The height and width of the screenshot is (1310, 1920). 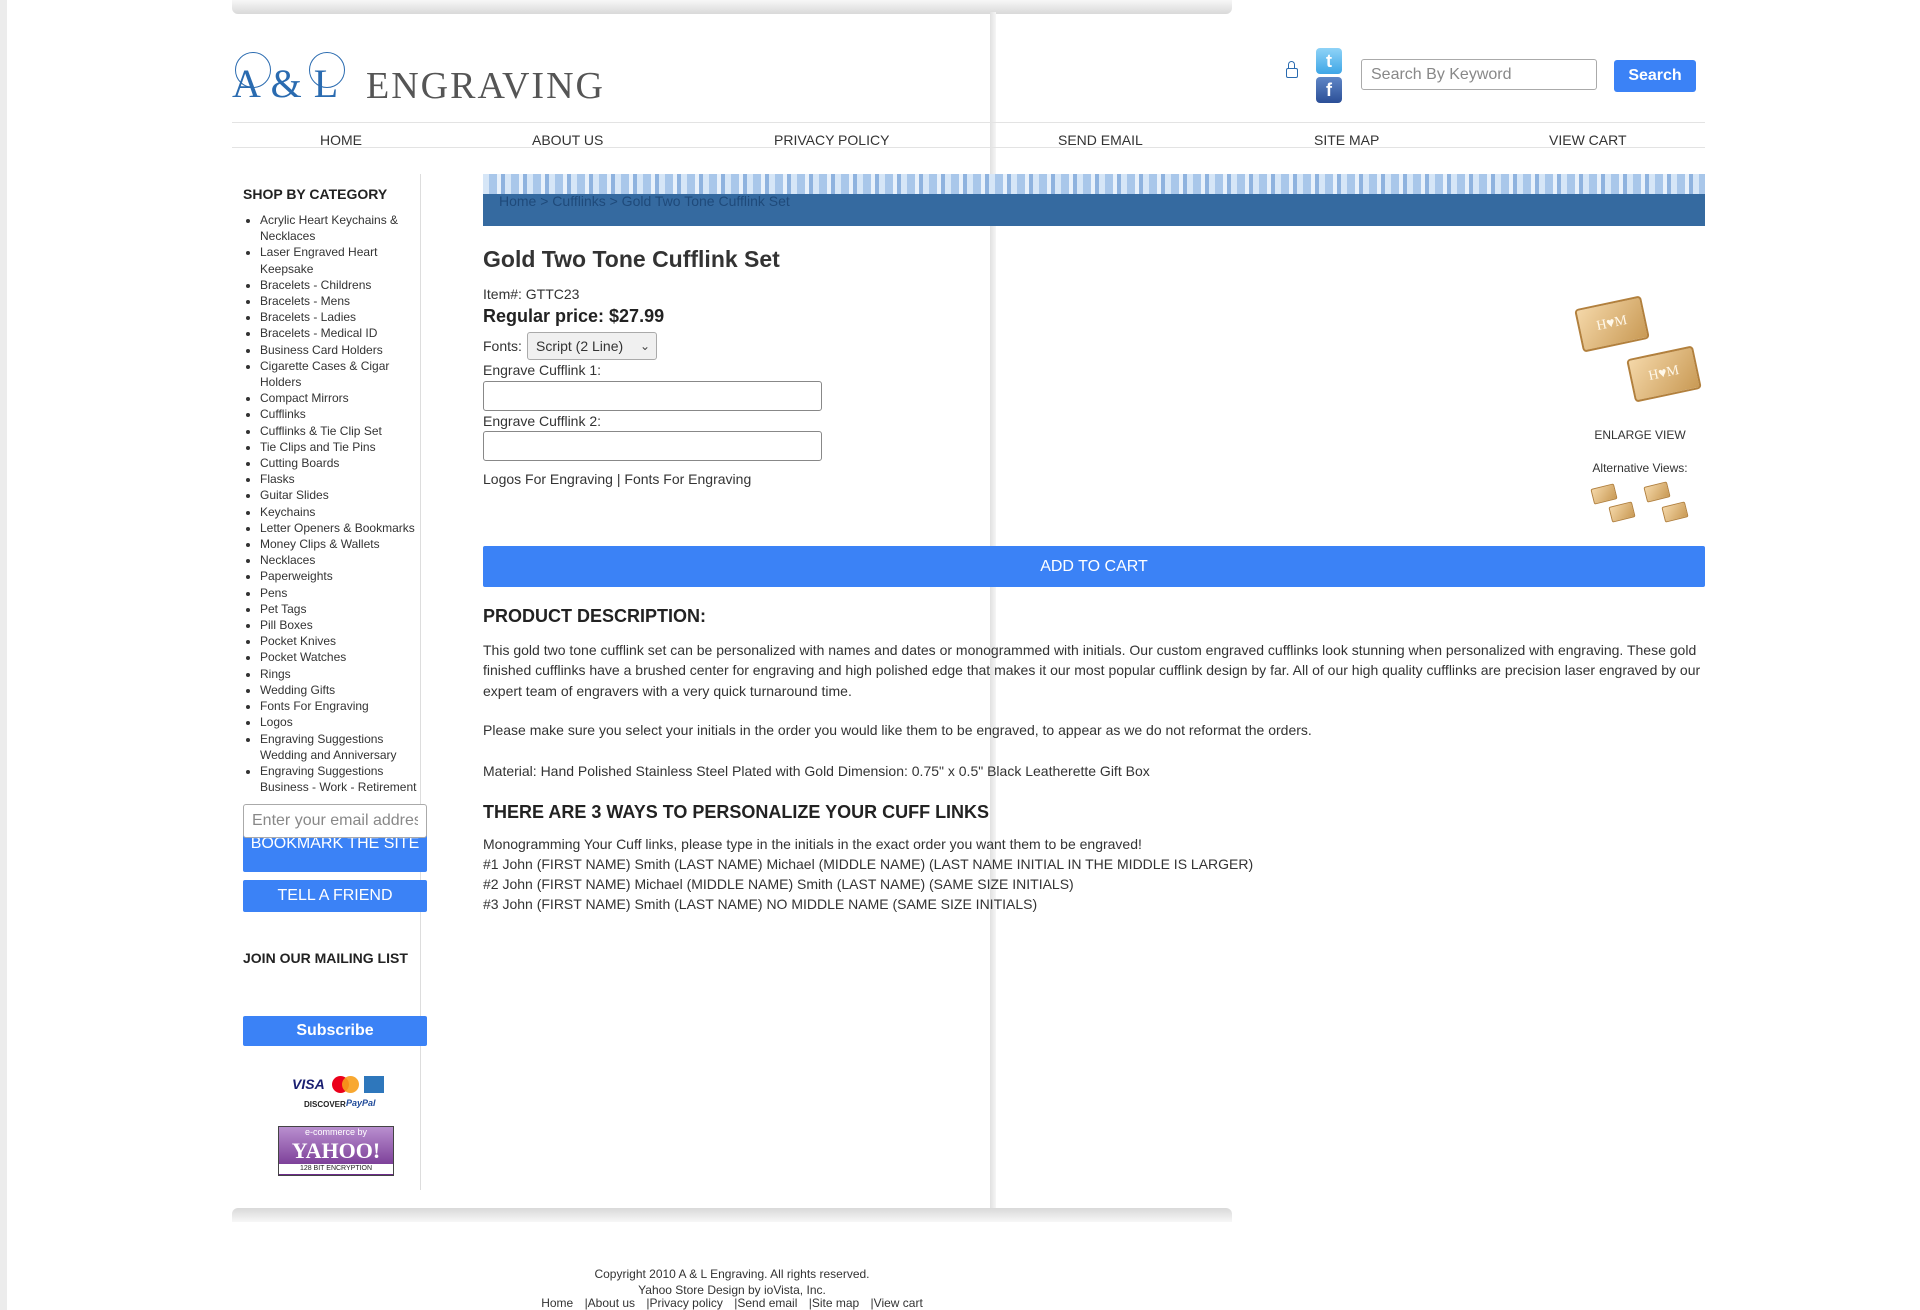 What do you see at coordinates (580, 346) in the screenshot?
I see `font-select-value: Script (2 Line)` at bounding box center [580, 346].